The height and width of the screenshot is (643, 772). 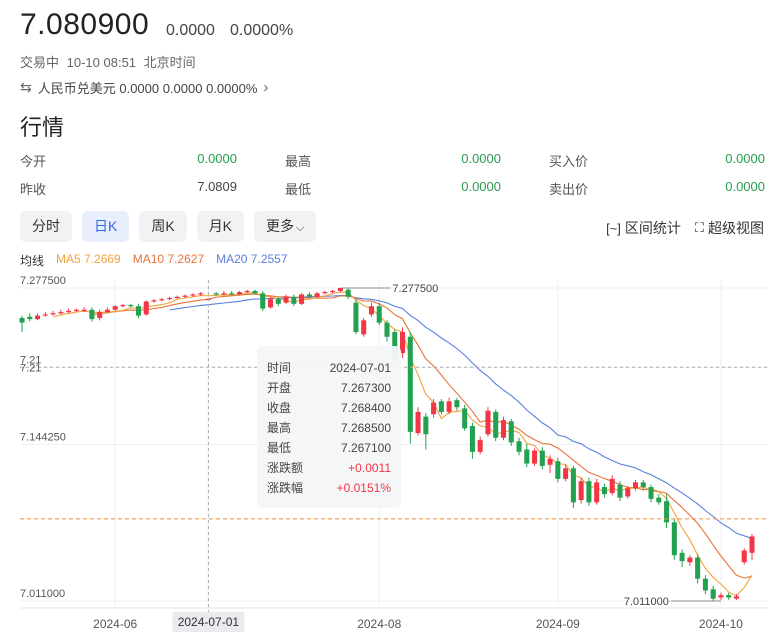 What do you see at coordinates (279, 448) in the screenshot?
I see `tooltip-key: 最低` at bounding box center [279, 448].